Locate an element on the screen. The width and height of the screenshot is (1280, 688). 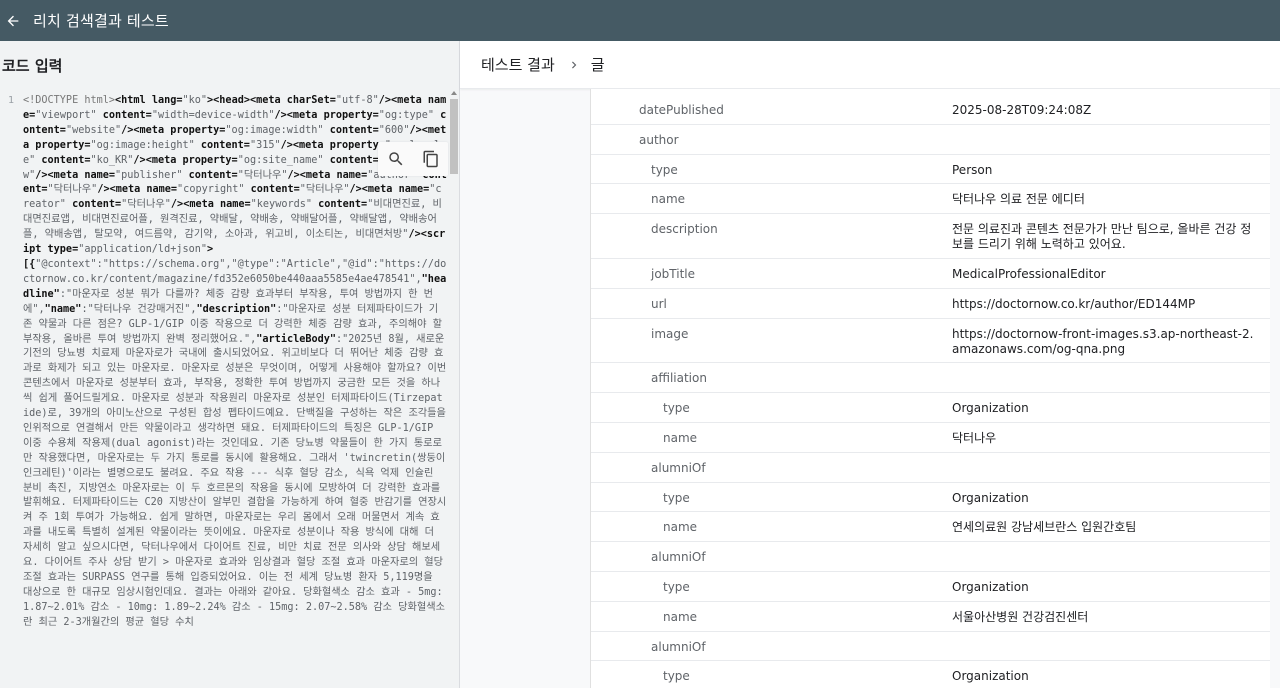
search-button is located at coordinates (396, 159).